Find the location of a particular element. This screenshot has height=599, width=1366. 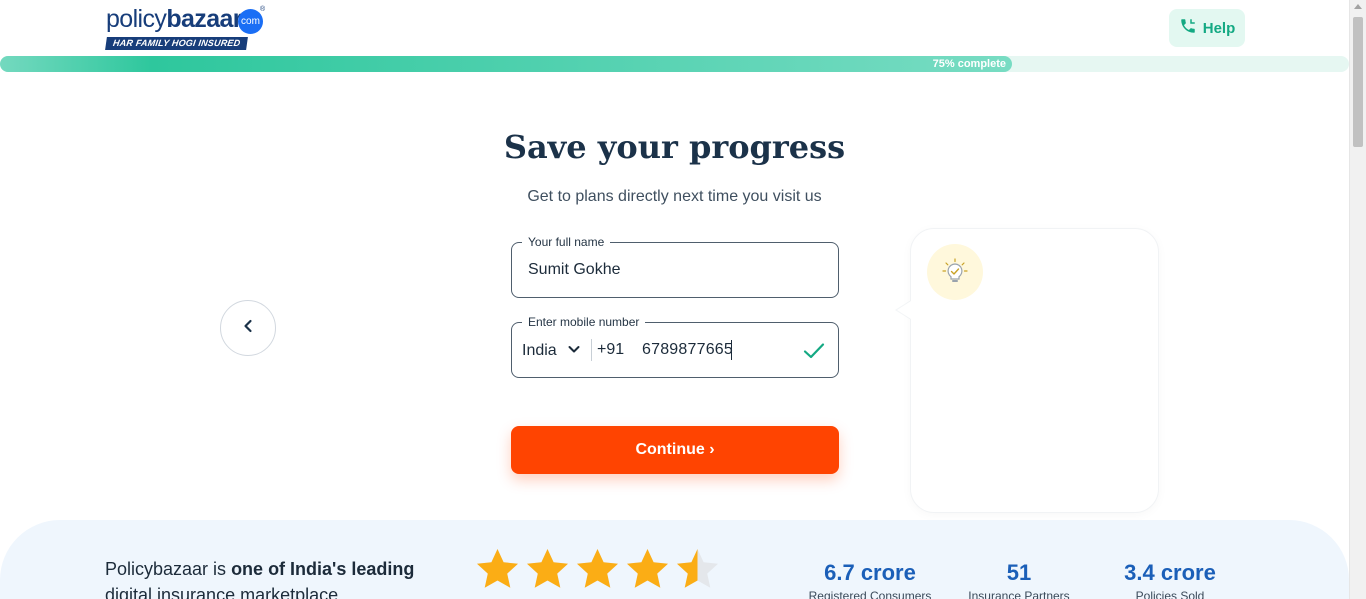

continue-button: Continue › is located at coordinates (675, 450).